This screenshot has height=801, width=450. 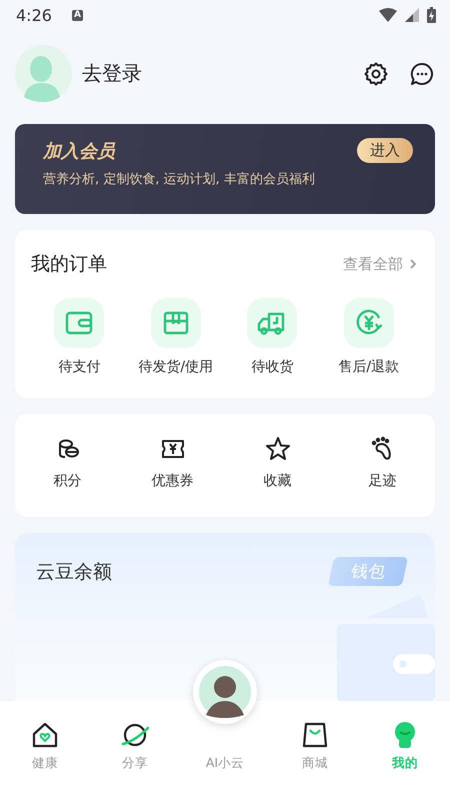 I want to click on membership-title: 加入会员, so click(x=79, y=151).